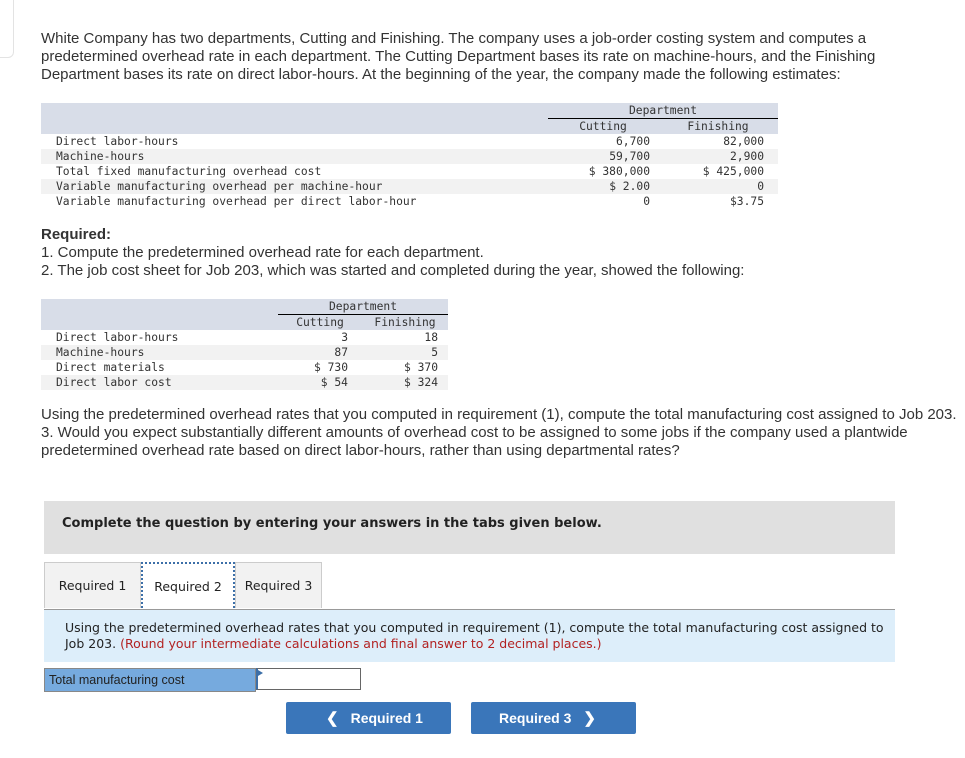 The width and height of the screenshot is (965, 758). I want to click on next-required-3-button: Required 3 ❯, so click(553, 718).